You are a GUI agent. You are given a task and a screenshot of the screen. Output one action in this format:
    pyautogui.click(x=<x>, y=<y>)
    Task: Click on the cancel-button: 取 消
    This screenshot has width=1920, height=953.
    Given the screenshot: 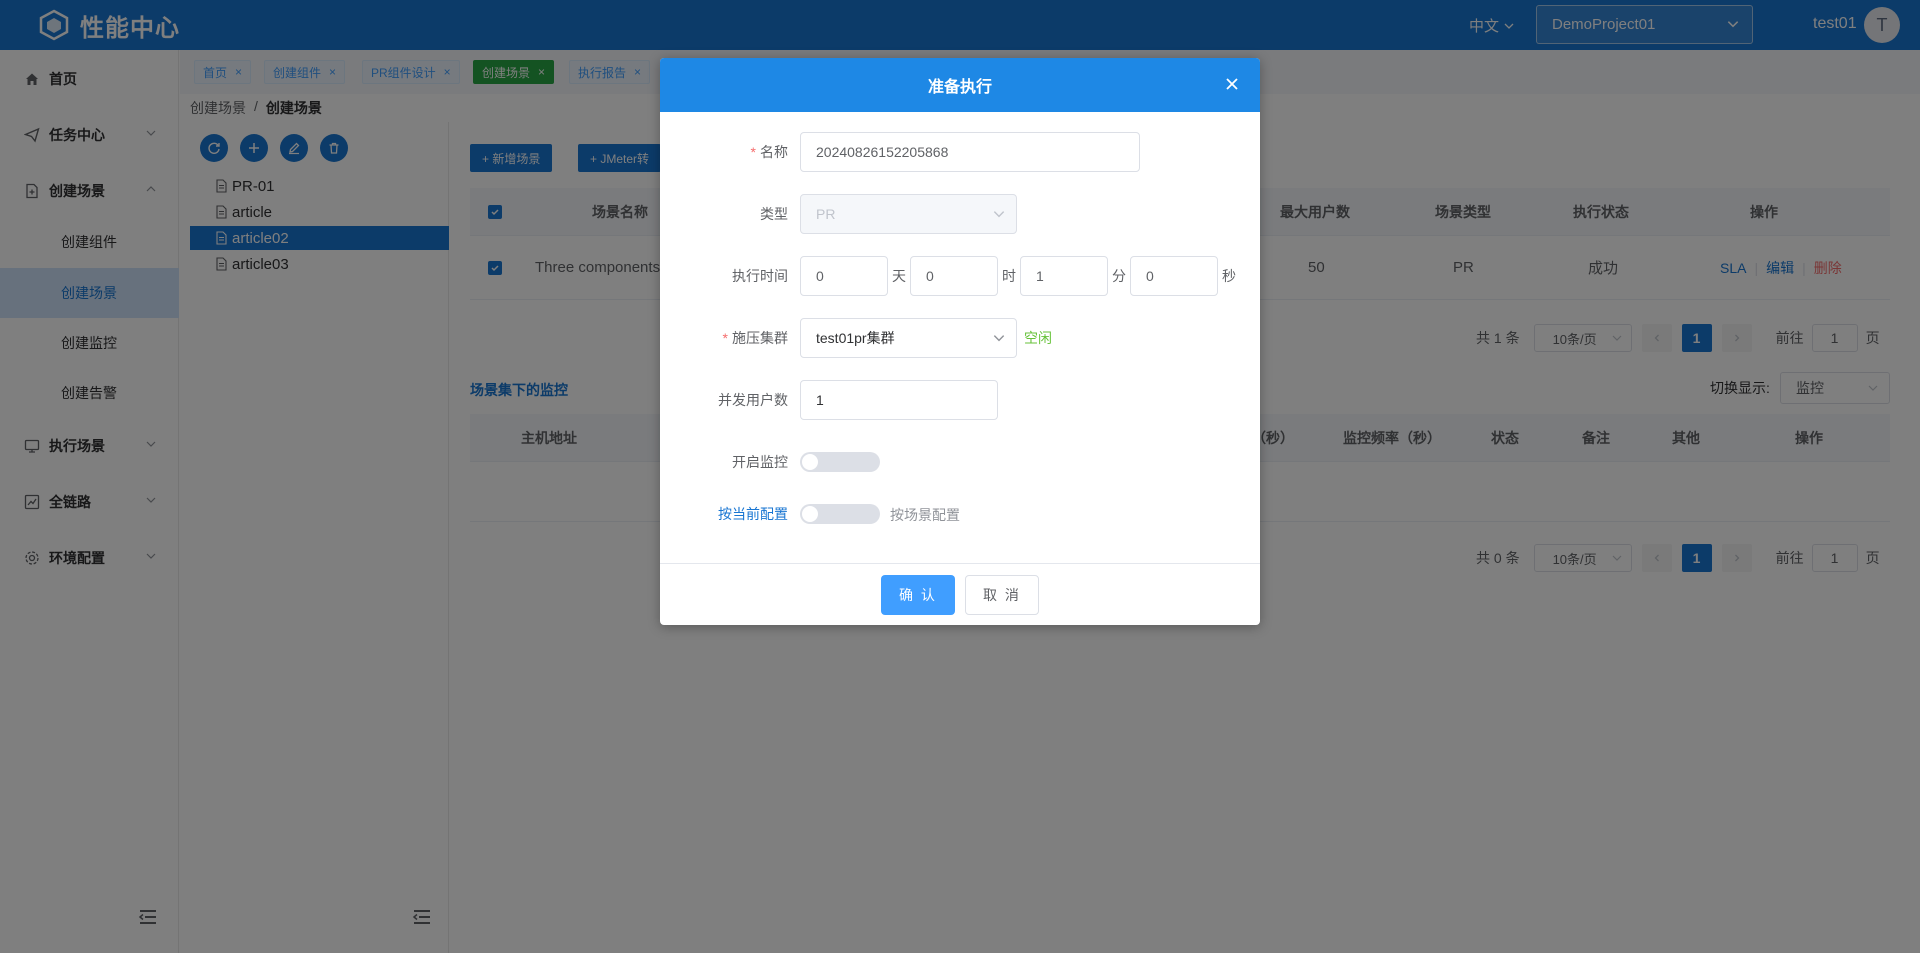 What is the action you would take?
    pyautogui.click(x=1002, y=595)
    